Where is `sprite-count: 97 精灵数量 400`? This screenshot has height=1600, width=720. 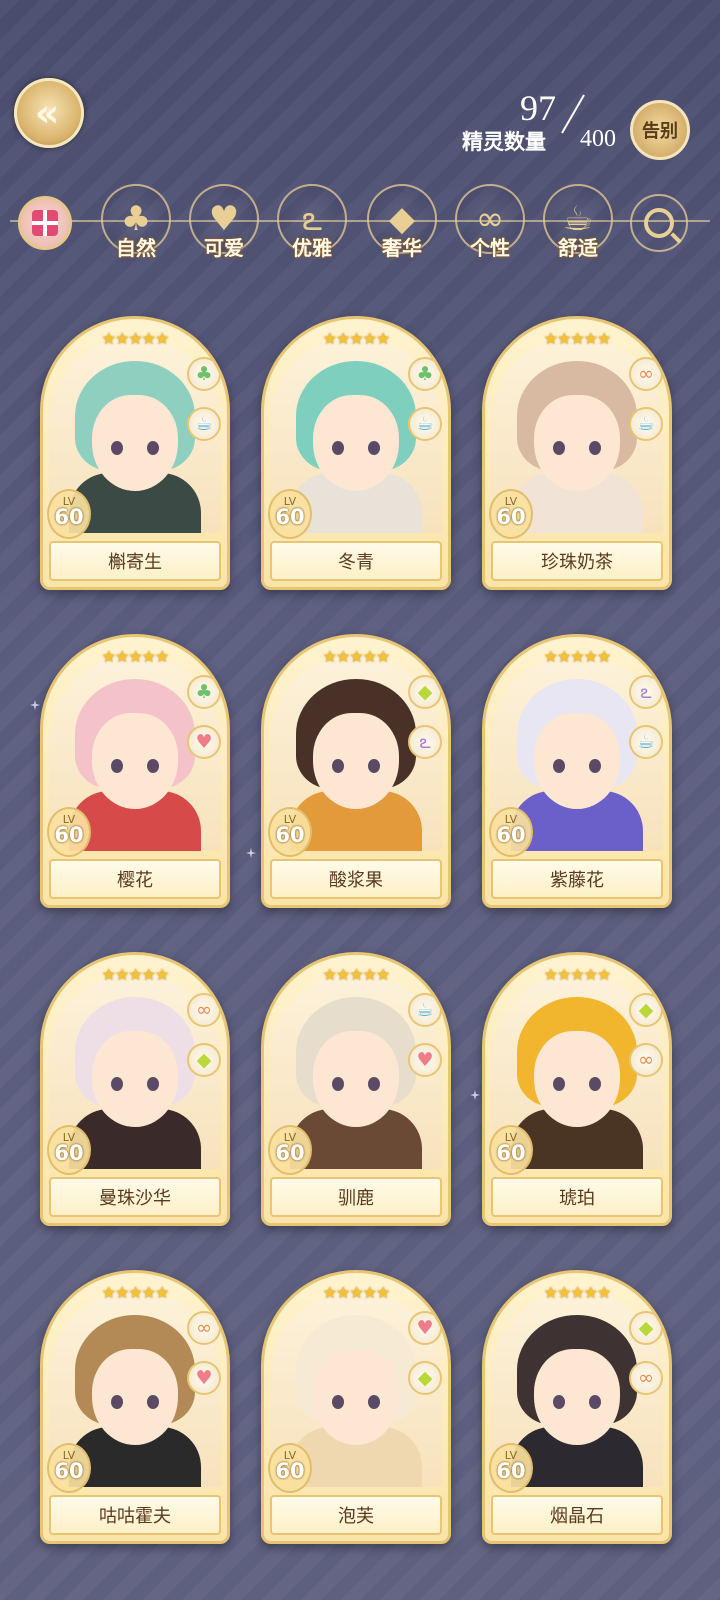 sprite-count: 97 精灵数量 400 is located at coordinates (516, 125).